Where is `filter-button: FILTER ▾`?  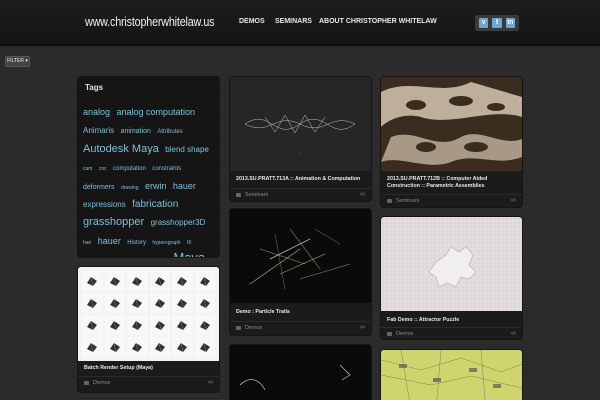 filter-button: FILTER ▾ is located at coordinates (17, 61).